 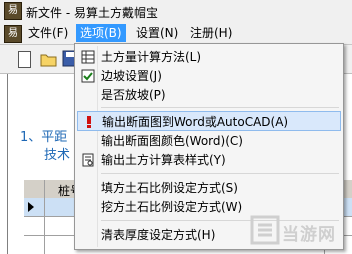 I want to click on watermark-text: 当游网, so click(x=309, y=235).